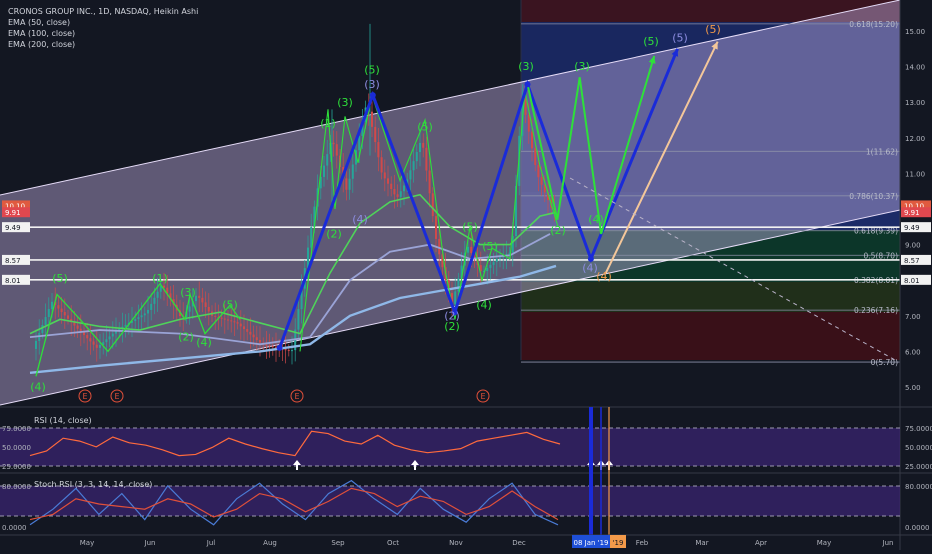 The image size is (932, 554). I want to click on legend-ema200: EMA (200, close), so click(42, 44).